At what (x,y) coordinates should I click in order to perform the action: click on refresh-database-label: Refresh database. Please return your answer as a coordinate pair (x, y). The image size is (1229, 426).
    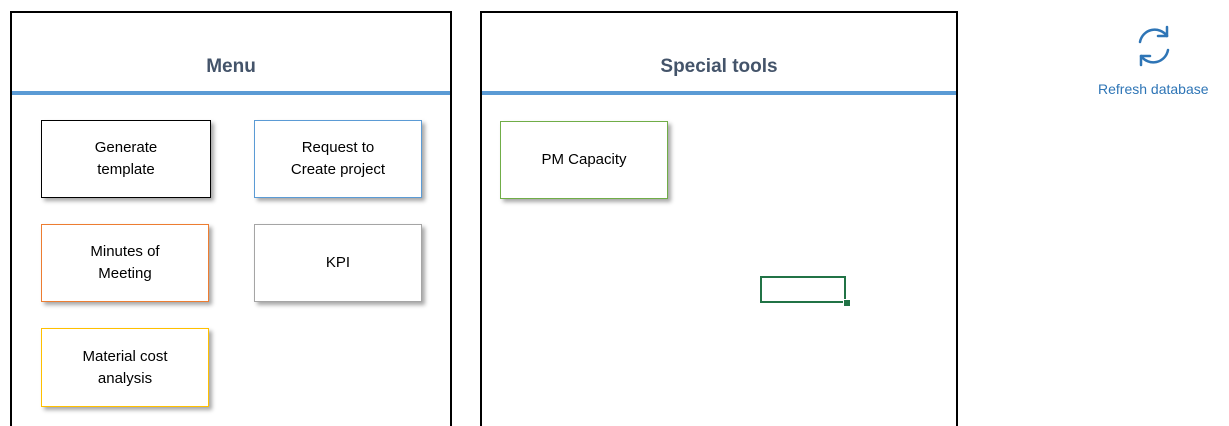
    Looking at the image, I should click on (1153, 89).